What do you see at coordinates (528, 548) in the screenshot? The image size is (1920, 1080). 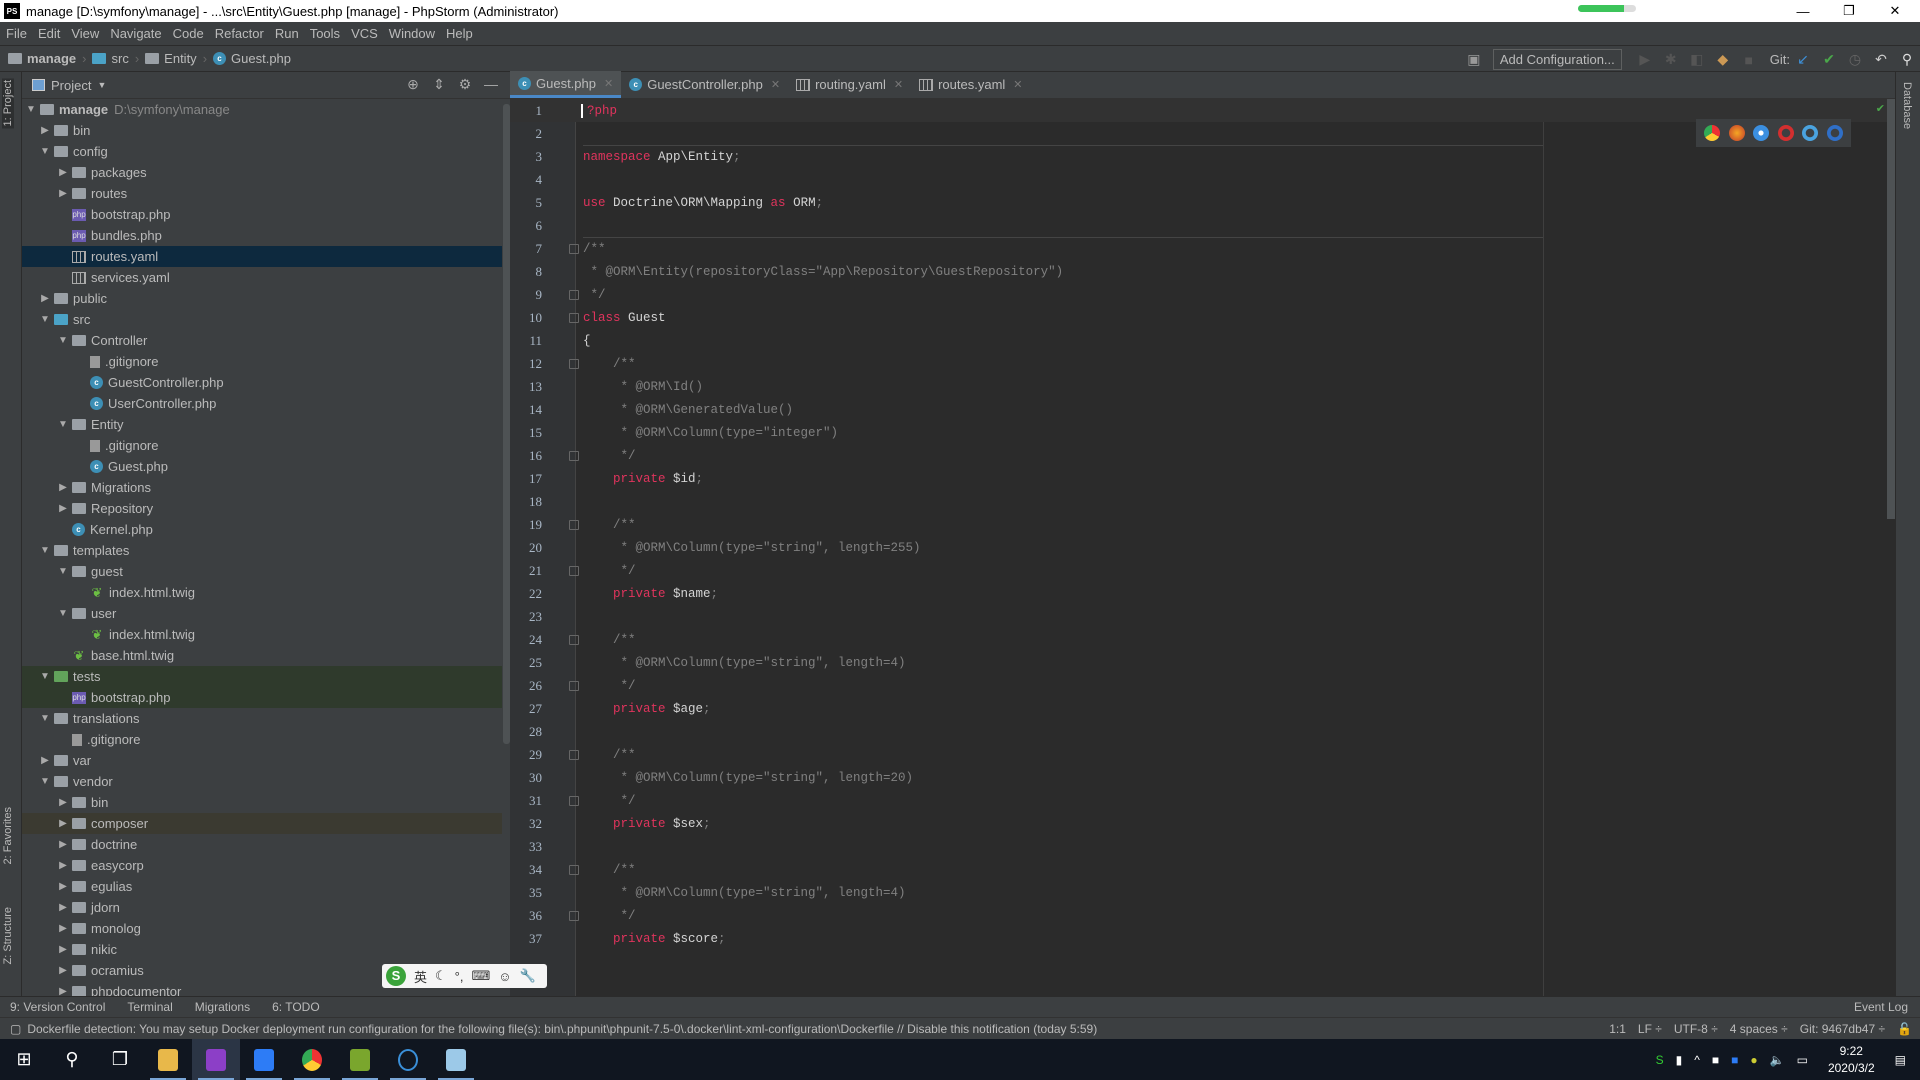 I see `line-number: 20` at bounding box center [528, 548].